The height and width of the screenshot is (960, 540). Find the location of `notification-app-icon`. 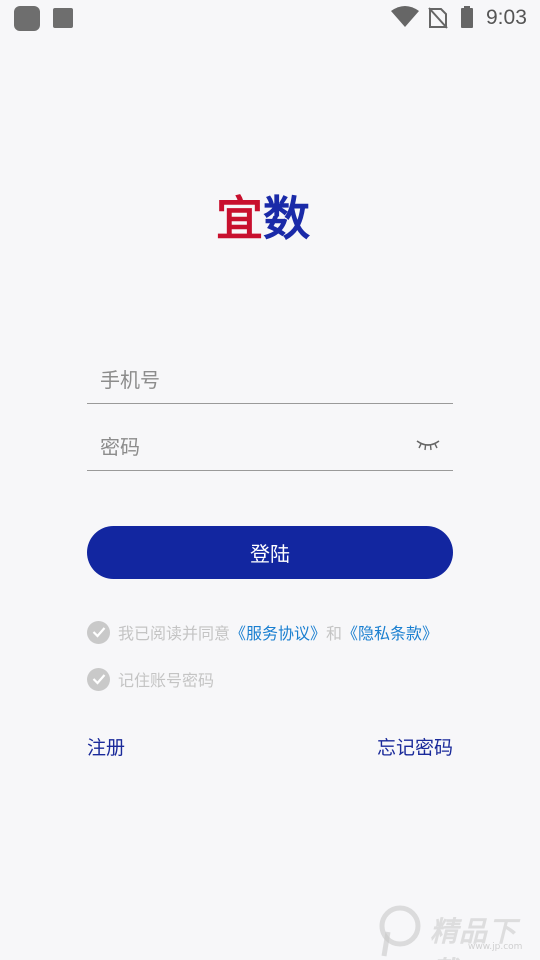

notification-app-icon is located at coordinates (27, 18).